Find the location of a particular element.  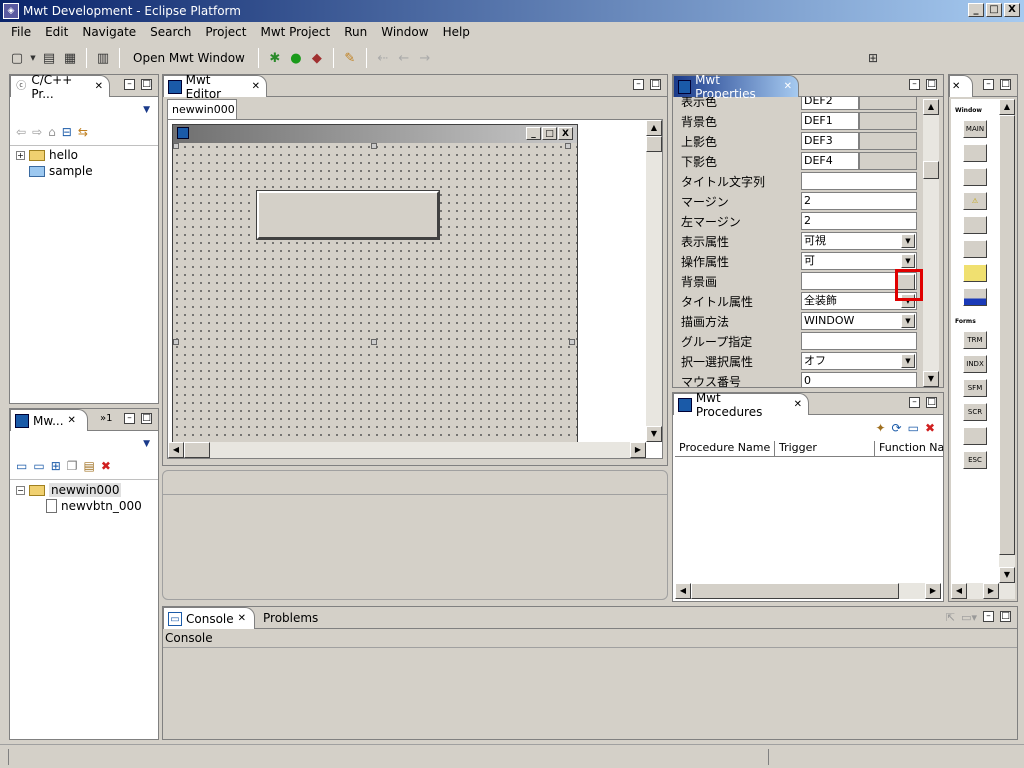

back-arrow-icon: ⇦ is located at coordinates (21, 132).